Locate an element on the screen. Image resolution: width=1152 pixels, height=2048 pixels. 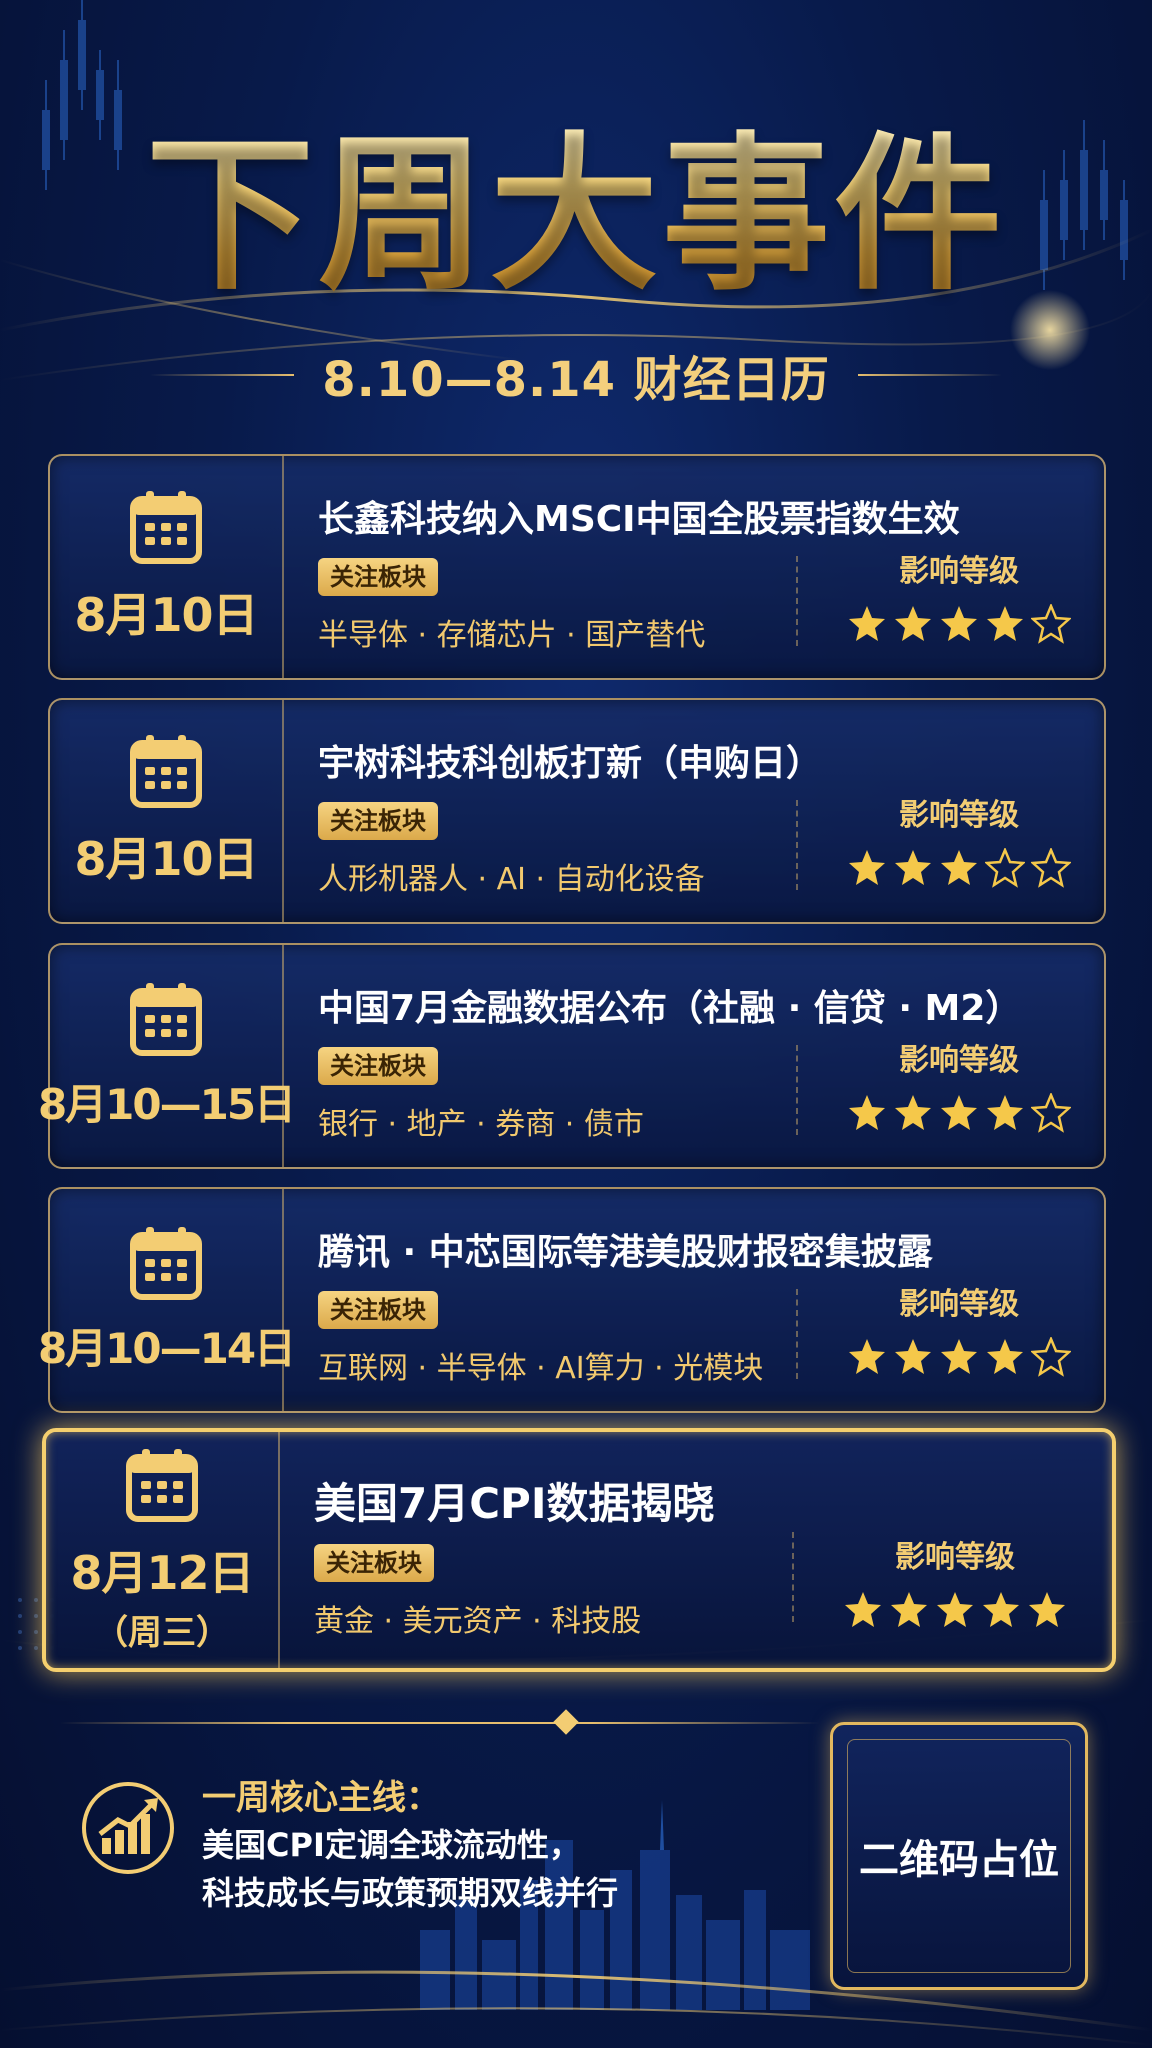
subtitle-row: 8.10—8.14 财经日历 is located at coordinates (576, 375).